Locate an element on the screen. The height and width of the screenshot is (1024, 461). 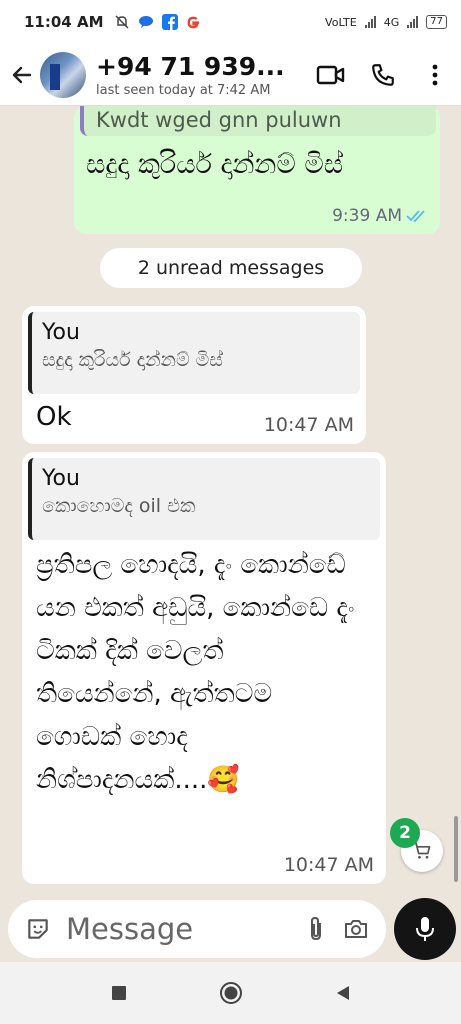
status-right: VoLTE 4G 77 is located at coordinates (386, 22).